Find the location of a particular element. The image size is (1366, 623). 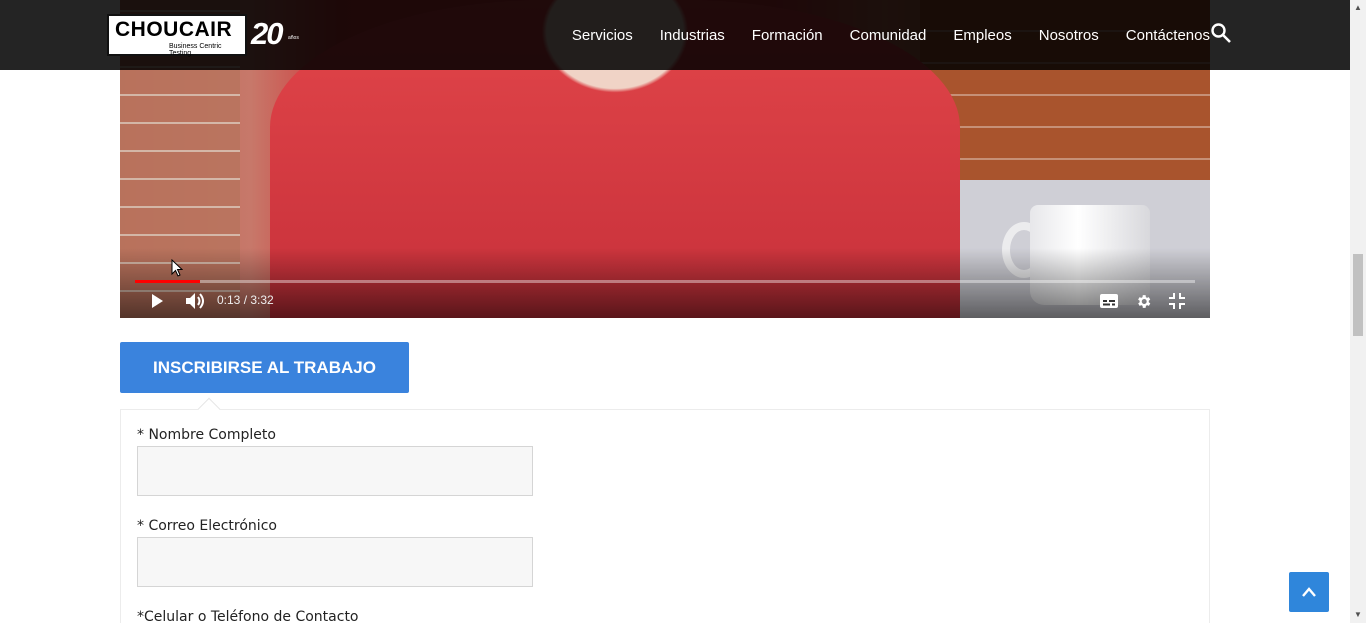

exit-fullscreen-icon is located at coordinates (1177, 301).